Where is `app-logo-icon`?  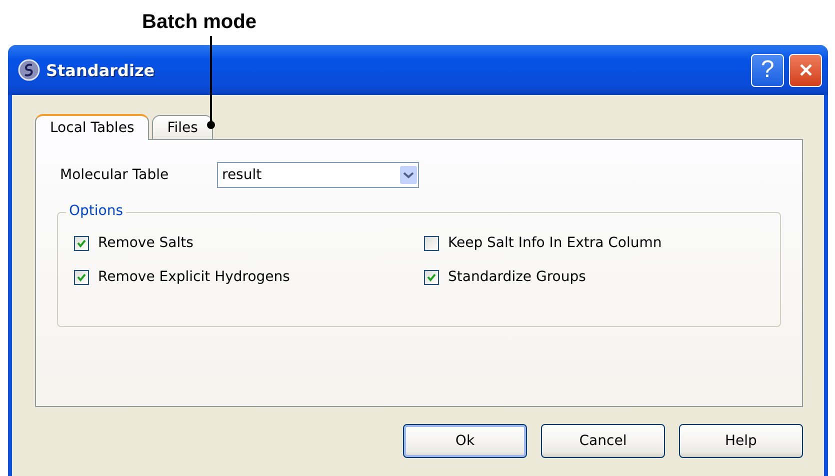 app-logo-icon is located at coordinates (29, 70).